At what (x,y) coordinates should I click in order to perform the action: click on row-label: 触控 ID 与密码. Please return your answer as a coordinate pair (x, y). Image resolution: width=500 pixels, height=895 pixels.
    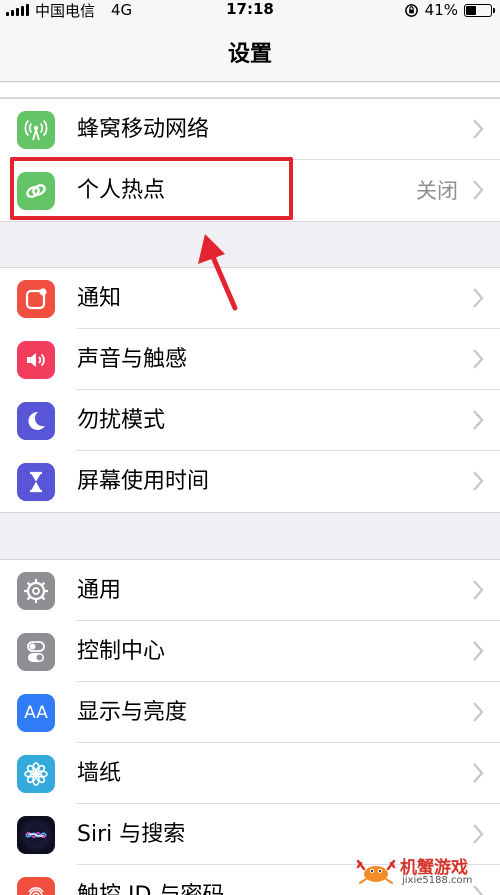
    Looking at the image, I should click on (150, 888).